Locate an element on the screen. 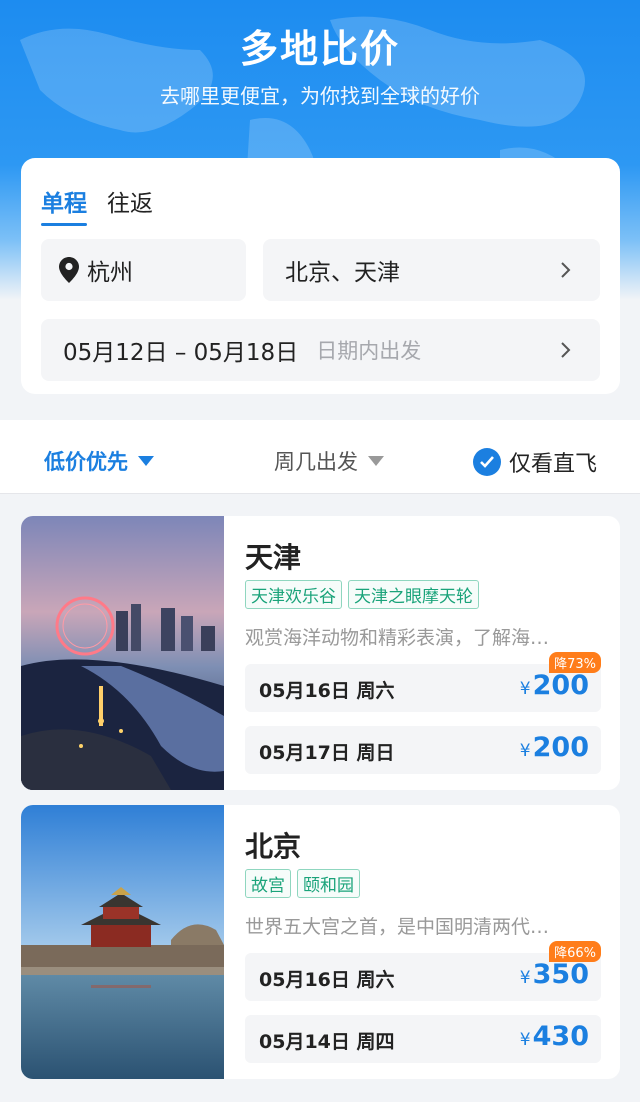  discount-badge: 降66% is located at coordinates (575, 951).